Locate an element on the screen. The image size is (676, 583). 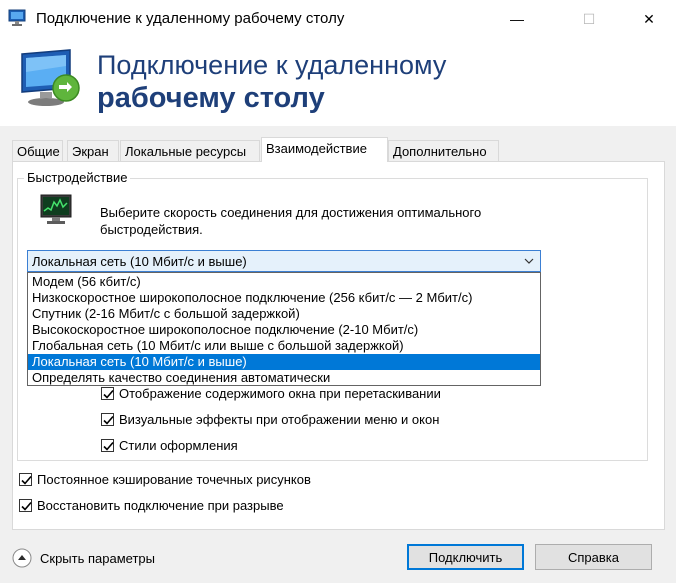
maximize-button: ☐ is located at coordinates (589, 19).